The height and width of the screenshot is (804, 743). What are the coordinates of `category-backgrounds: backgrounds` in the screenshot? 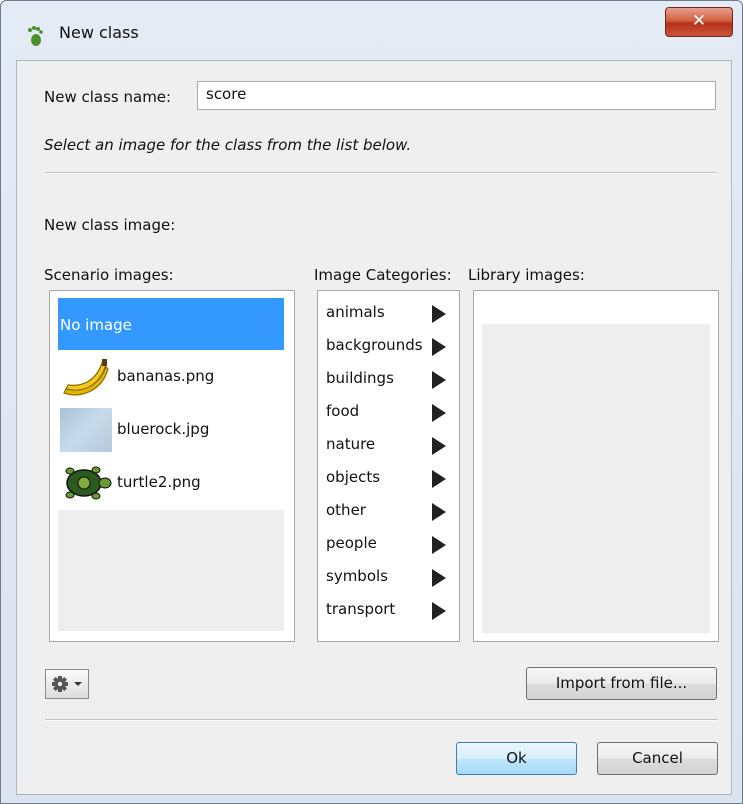 It's located at (391, 348).